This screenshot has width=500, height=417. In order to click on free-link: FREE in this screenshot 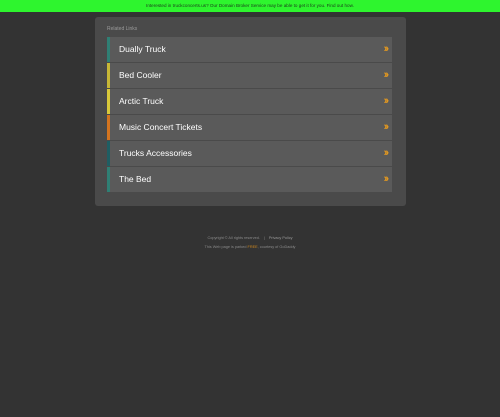, I will do `click(253, 247)`.